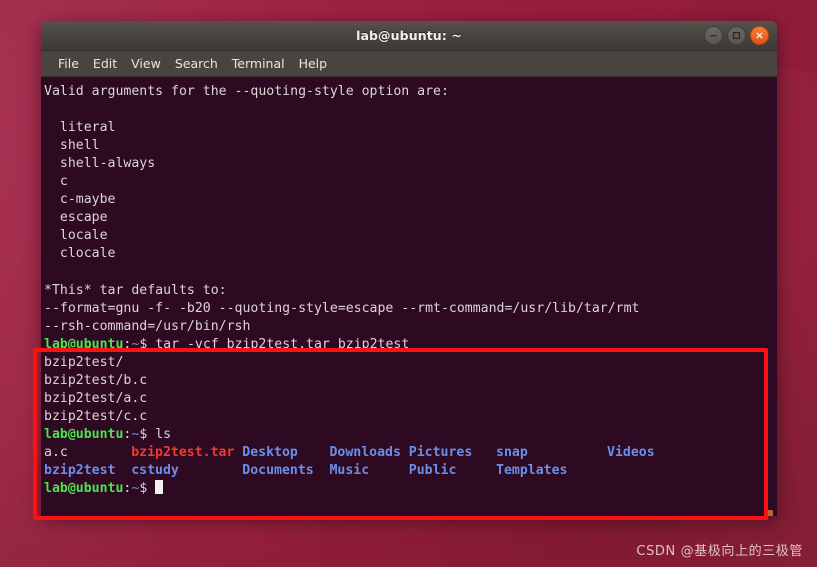 The width and height of the screenshot is (817, 567). Describe the element at coordinates (278, 470) in the screenshot. I see `ls-entry: Documents` at that location.